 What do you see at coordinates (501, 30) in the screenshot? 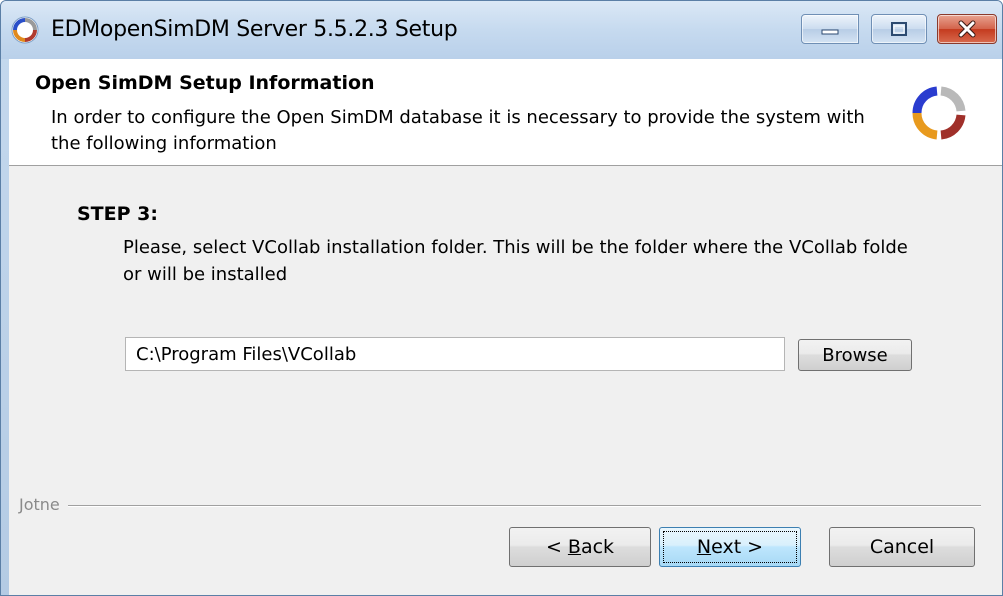
I see `title-bar: EDMopenSimDM Server 5.5.2.3 Setup` at bounding box center [501, 30].